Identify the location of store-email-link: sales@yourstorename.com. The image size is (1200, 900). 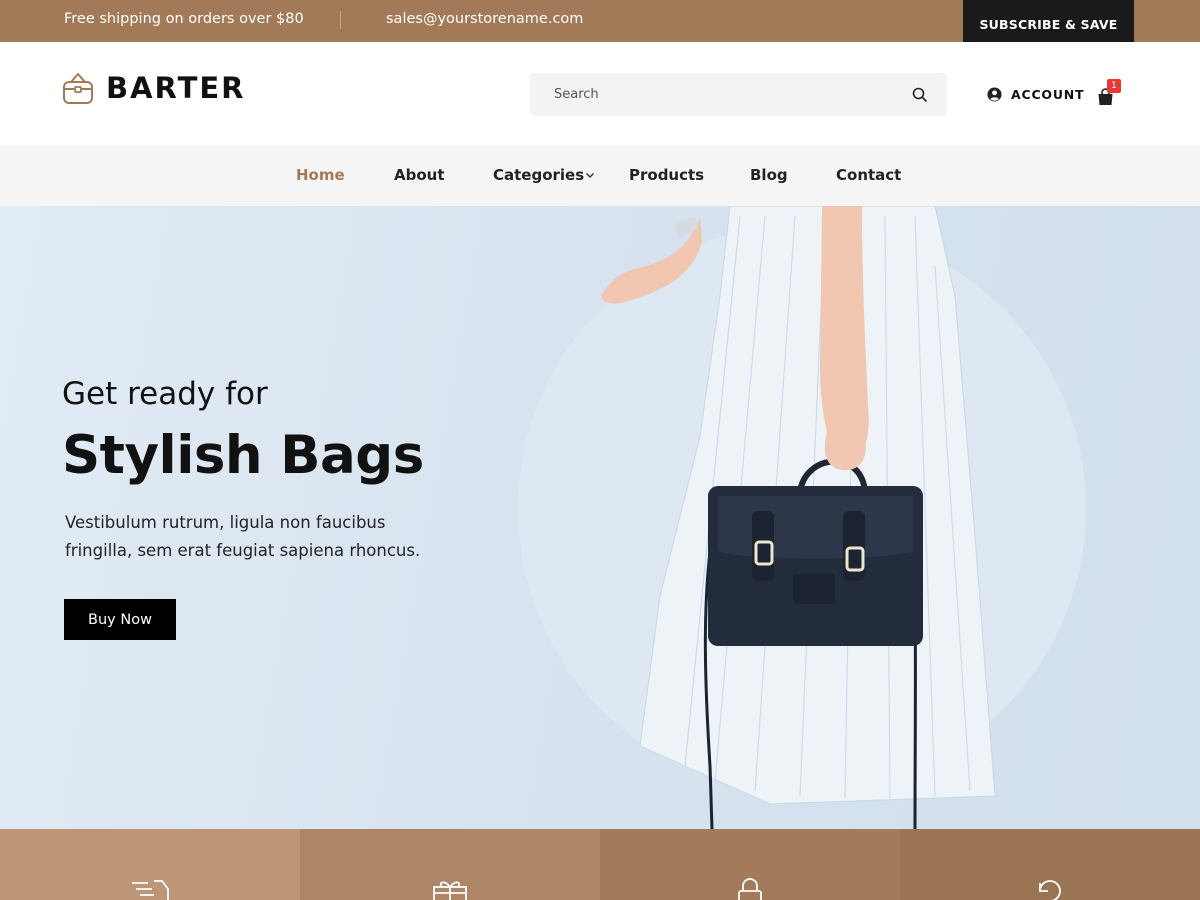
(484, 19).